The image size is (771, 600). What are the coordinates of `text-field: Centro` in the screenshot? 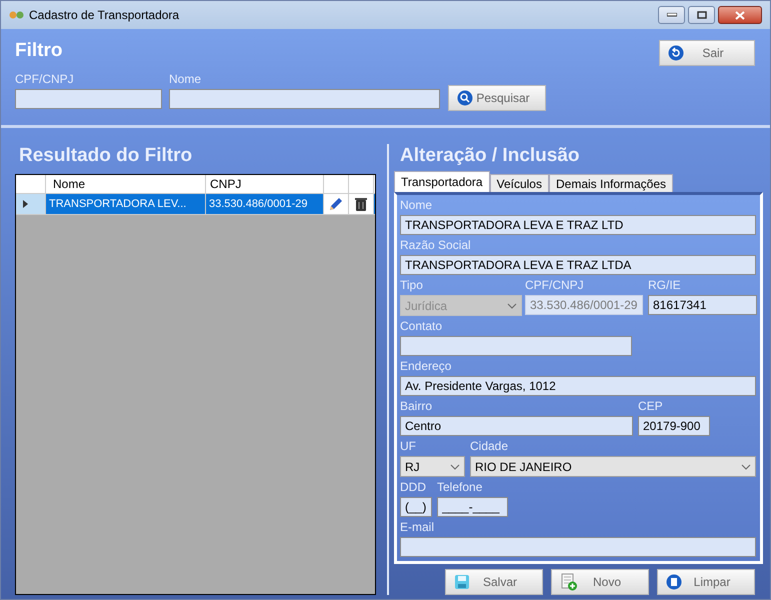 It's located at (516, 426).